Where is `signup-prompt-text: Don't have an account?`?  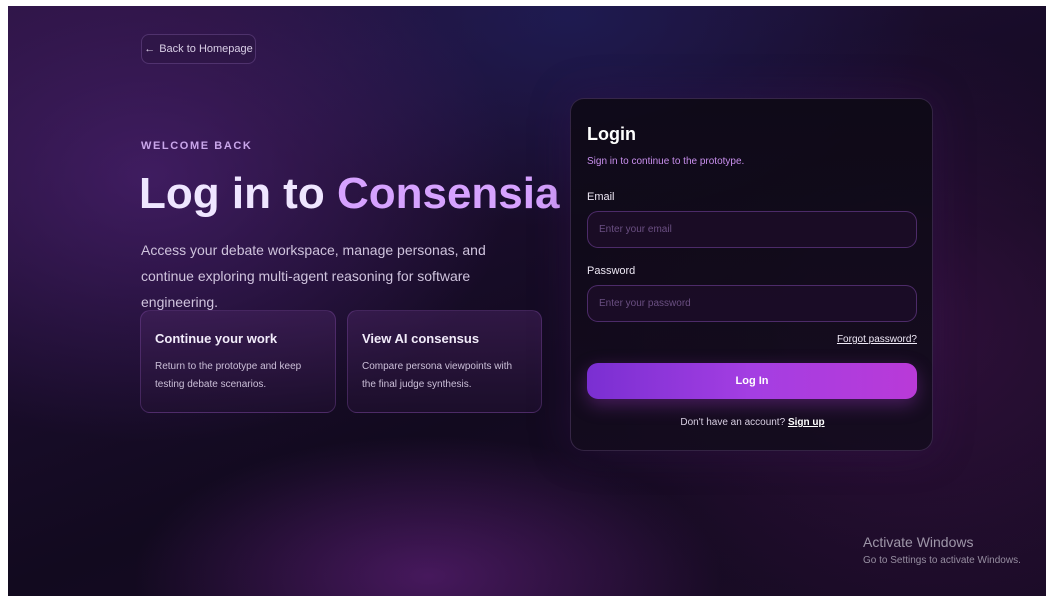
signup-prompt-text: Don't have an account? is located at coordinates (734, 422).